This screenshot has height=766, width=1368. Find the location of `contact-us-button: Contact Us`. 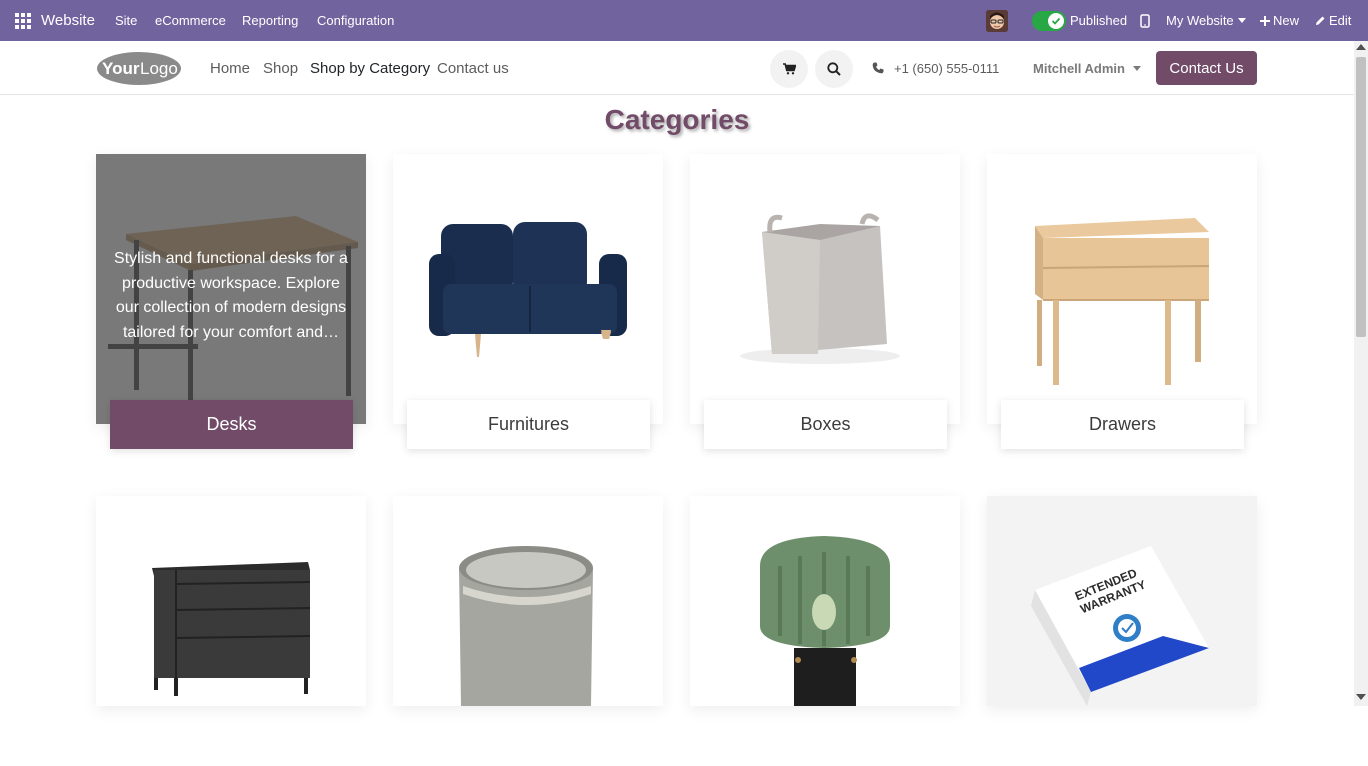

contact-us-button: Contact Us is located at coordinates (1206, 68).